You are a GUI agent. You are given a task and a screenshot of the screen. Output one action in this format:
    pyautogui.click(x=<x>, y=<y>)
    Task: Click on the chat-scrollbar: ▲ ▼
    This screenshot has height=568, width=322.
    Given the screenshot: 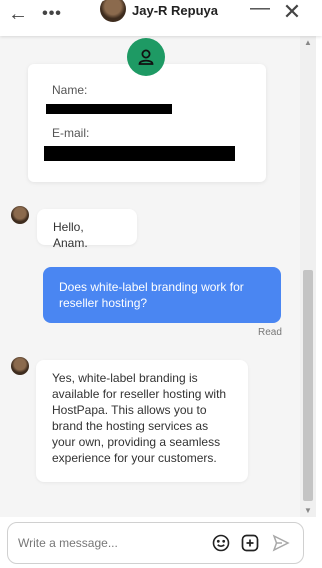 What is the action you would take?
    pyautogui.click(x=308, y=276)
    